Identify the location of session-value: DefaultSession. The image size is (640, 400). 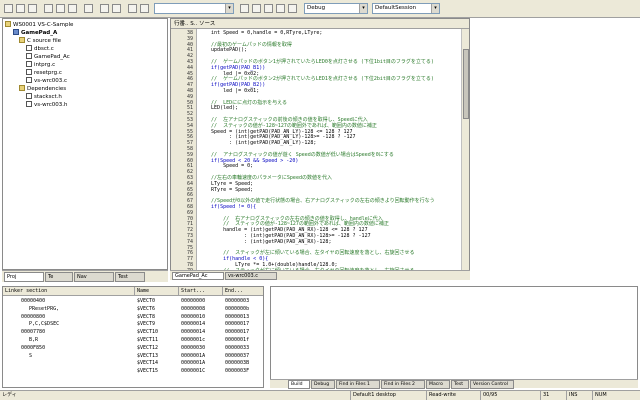
(396, 8).